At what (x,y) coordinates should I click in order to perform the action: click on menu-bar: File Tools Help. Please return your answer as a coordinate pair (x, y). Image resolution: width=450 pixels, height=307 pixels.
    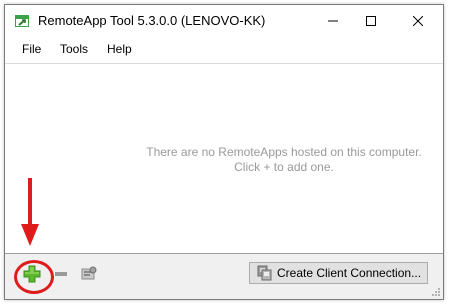
    Looking at the image, I should click on (224, 50).